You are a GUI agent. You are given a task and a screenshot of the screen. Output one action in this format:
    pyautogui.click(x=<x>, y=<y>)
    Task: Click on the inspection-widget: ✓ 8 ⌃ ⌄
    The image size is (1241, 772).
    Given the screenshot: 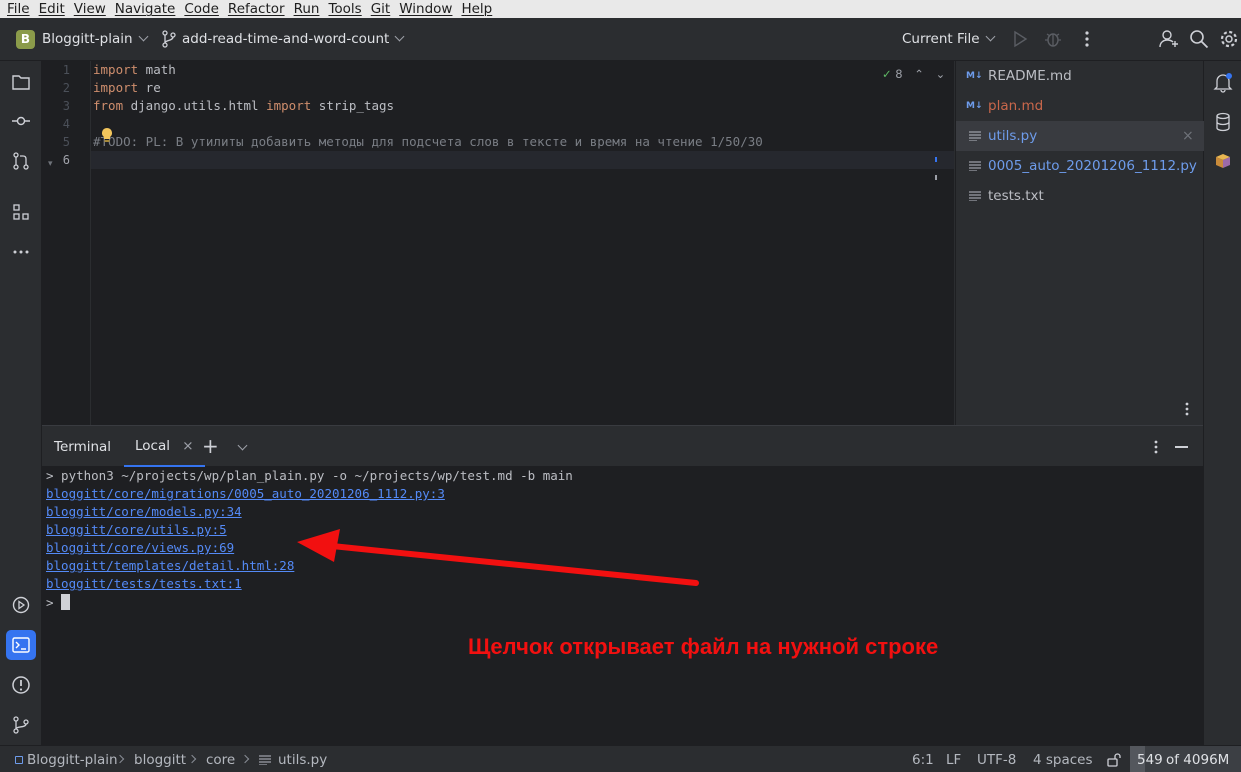 What is the action you would take?
    pyautogui.click(x=913, y=74)
    